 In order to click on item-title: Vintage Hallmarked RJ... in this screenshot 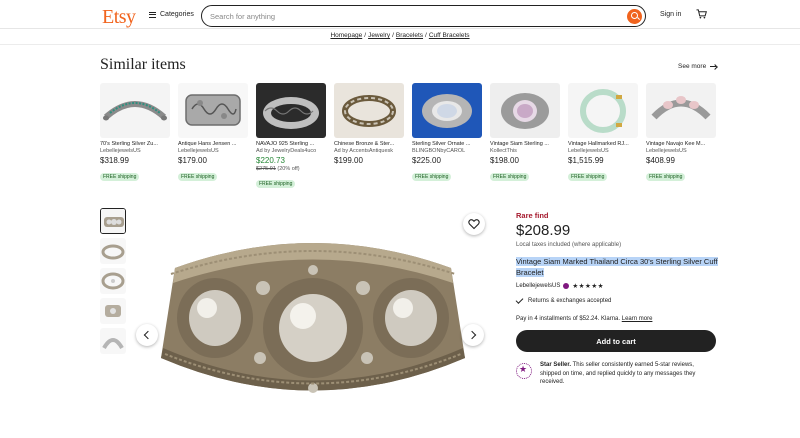, I will do `click(603, 144)`.